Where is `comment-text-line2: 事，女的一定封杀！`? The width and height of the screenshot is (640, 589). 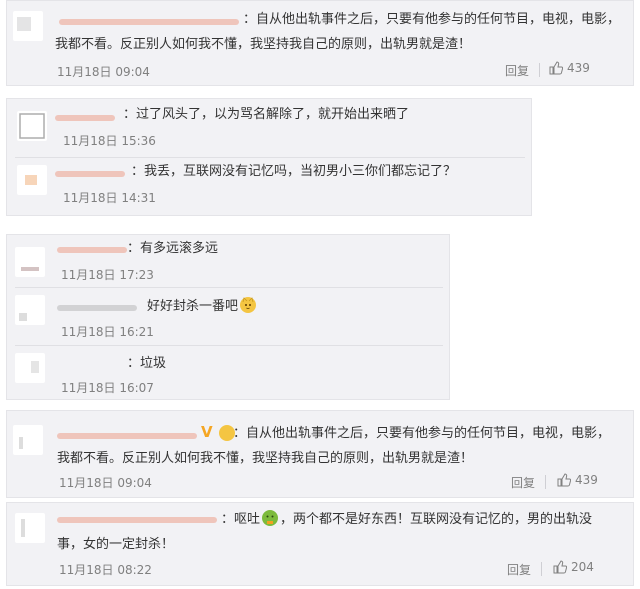
comment-text-line2: 事，女的一定封杀！ is located at coordinates (116, 544).